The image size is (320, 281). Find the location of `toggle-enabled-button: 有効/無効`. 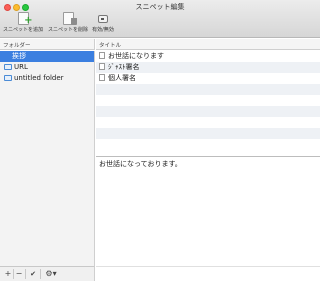

toggle-enabled-button: 有効/無効 is located at coordinates (103, 22).